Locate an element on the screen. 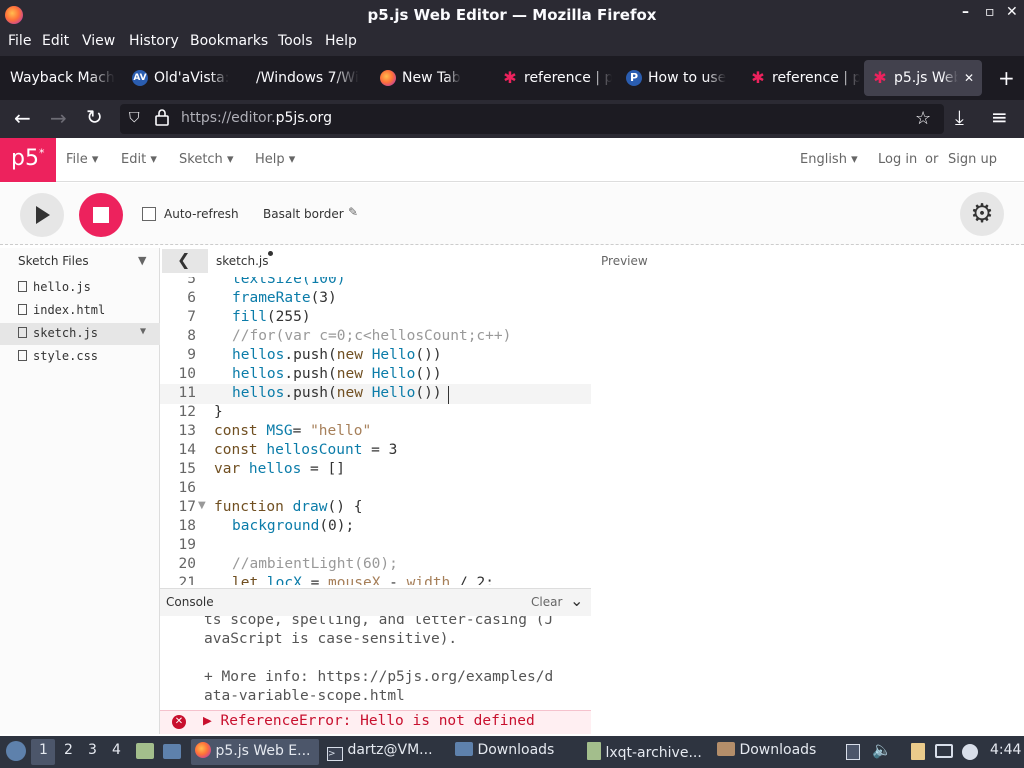  clipboard-icon is located at coordinates (918, 751).